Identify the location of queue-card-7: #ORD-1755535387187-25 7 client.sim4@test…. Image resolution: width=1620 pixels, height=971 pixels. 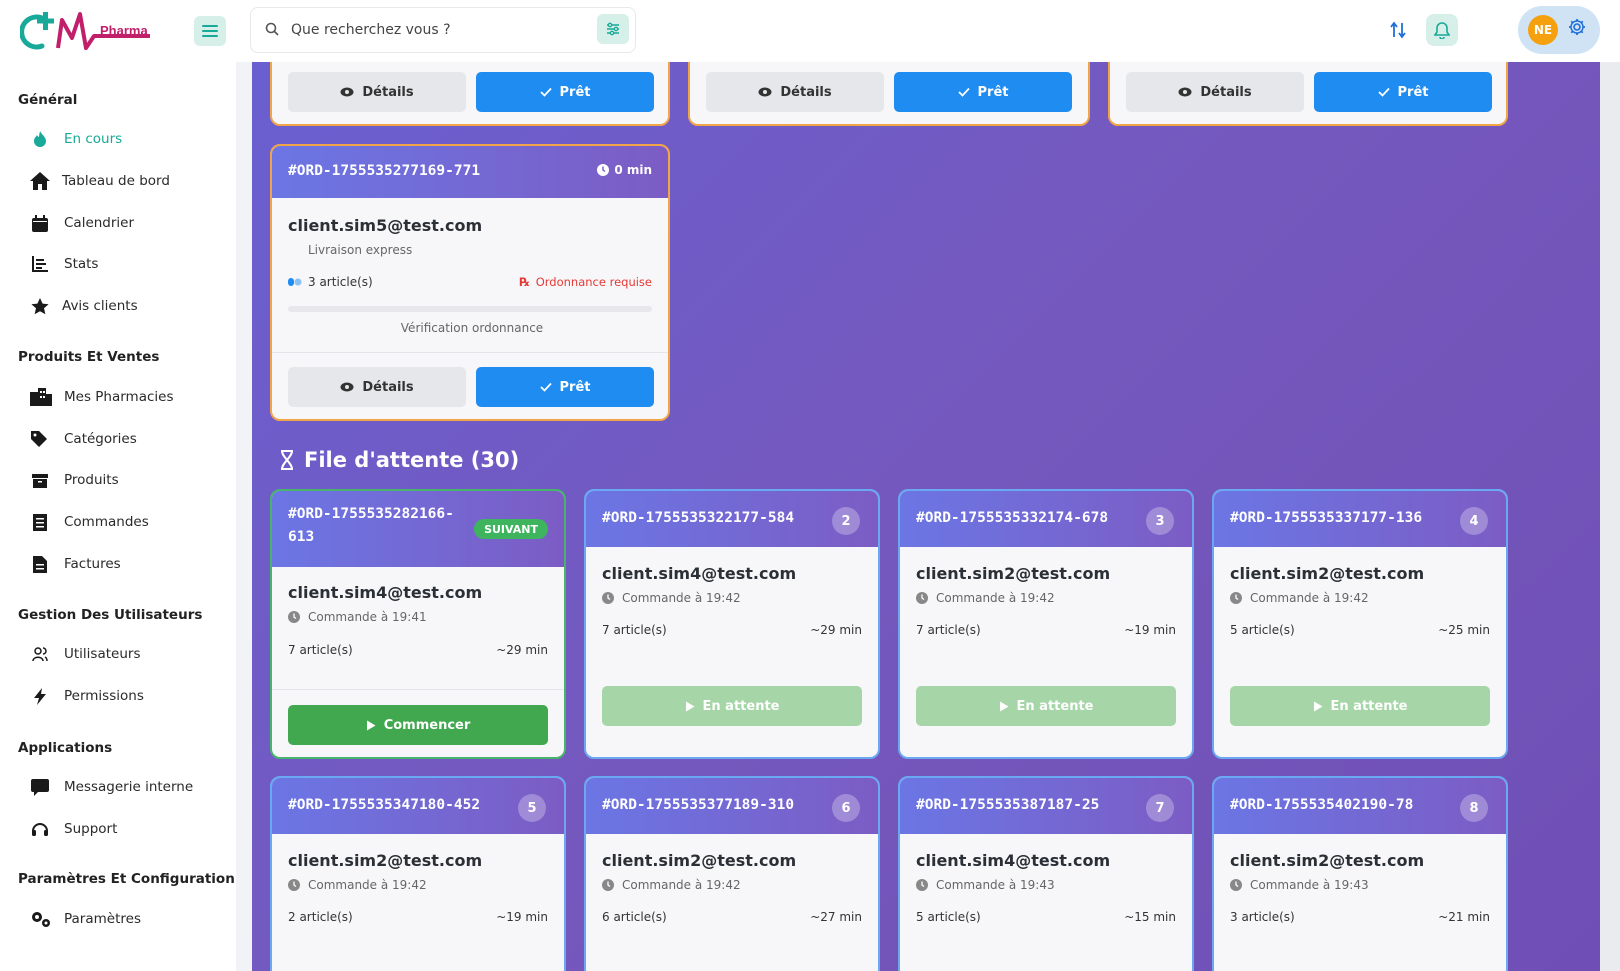
(1046, 873).